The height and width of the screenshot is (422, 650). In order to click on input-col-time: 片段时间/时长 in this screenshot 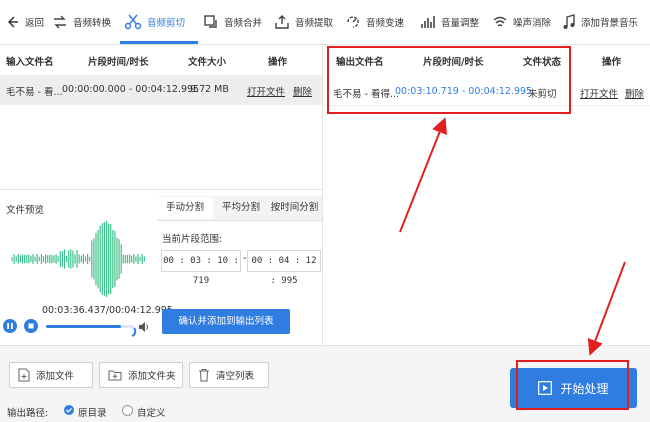, I will do `click(118, 62)`.